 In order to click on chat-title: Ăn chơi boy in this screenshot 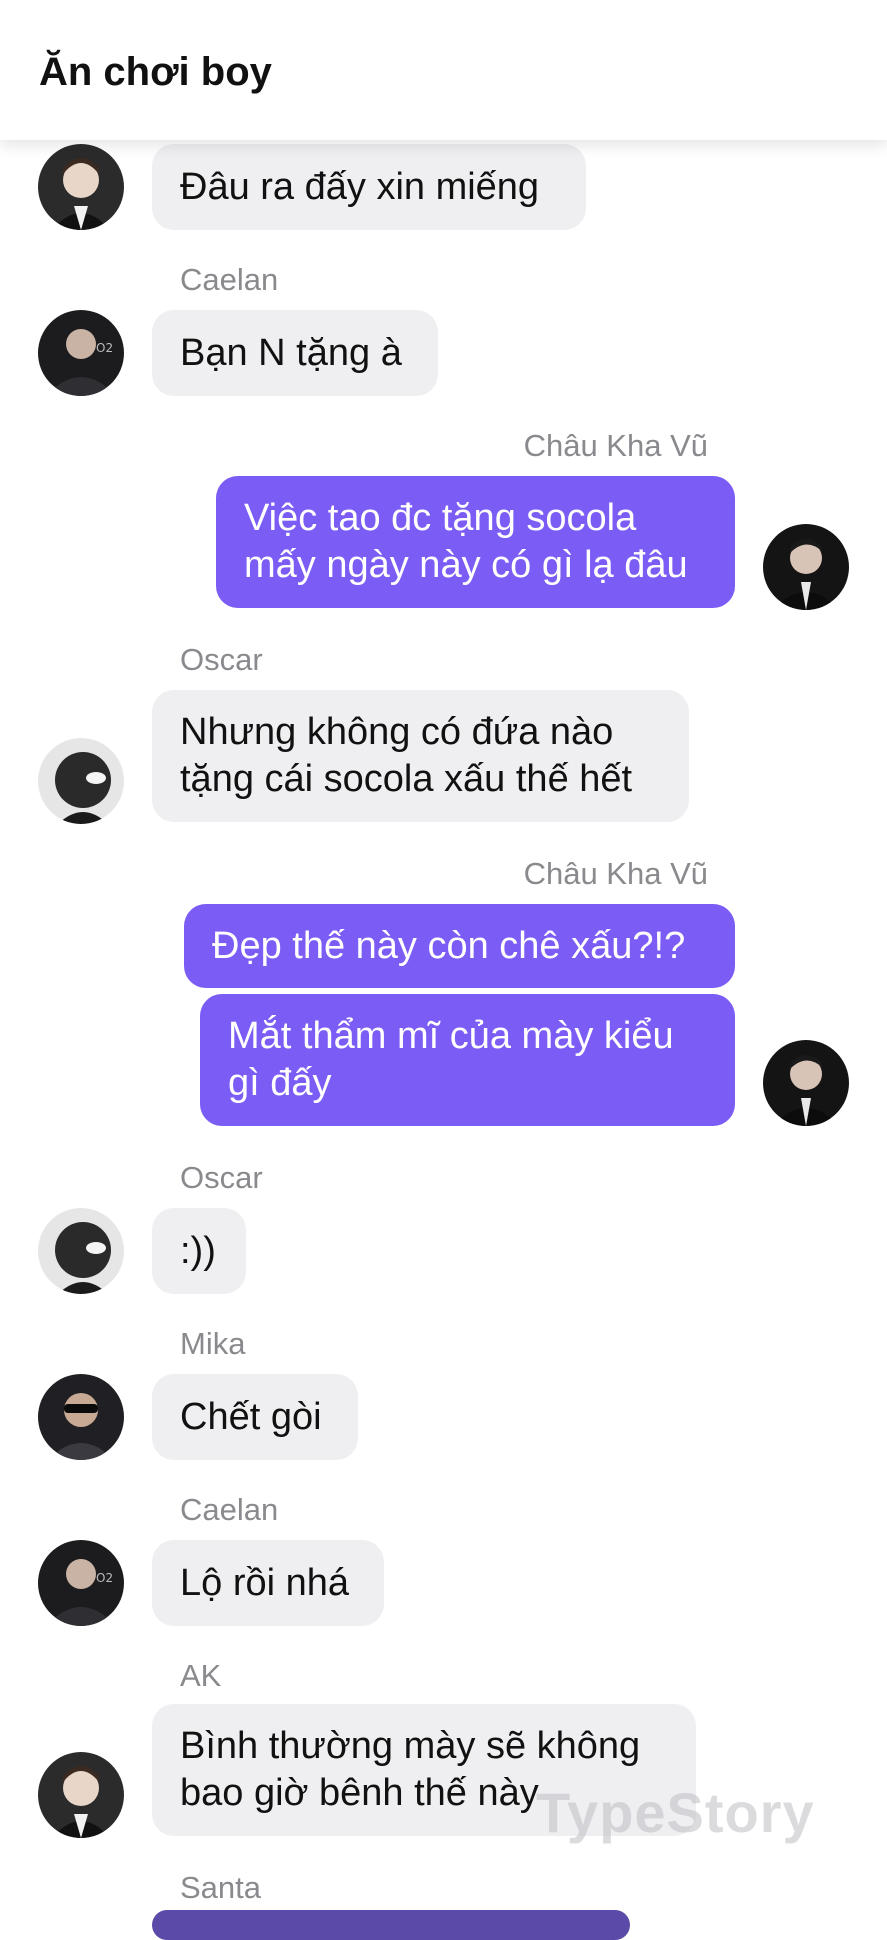, I will do `click(155, 72)`.